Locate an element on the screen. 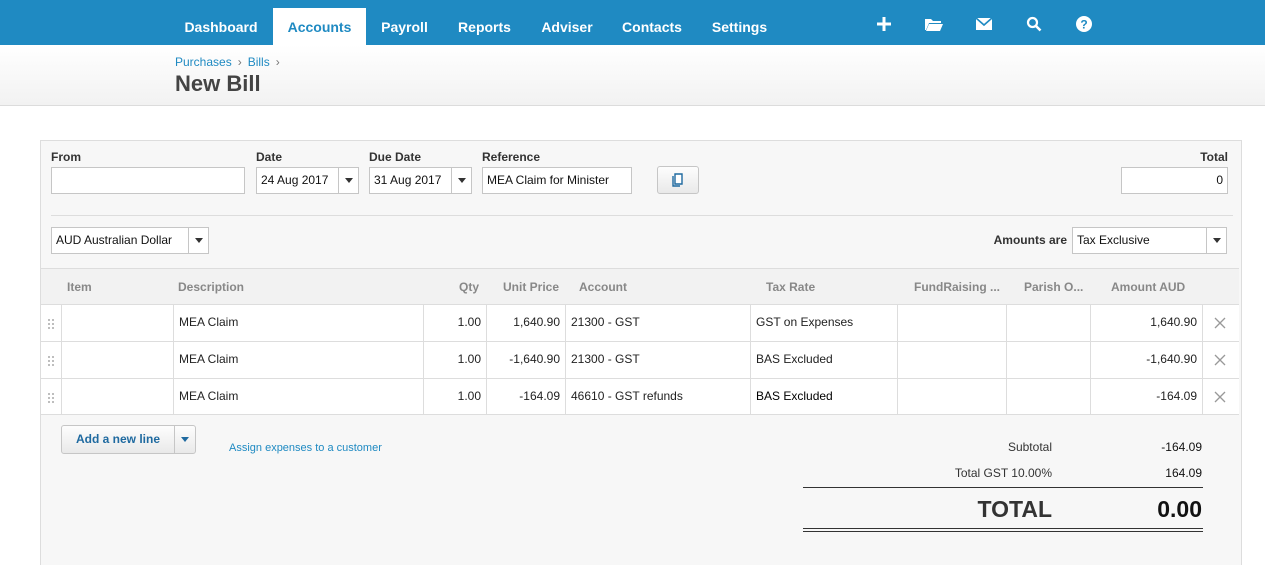 This screenshot has height=565, width=1265. add-new-line-button: Add a new line is located at coordinates (128, 439).